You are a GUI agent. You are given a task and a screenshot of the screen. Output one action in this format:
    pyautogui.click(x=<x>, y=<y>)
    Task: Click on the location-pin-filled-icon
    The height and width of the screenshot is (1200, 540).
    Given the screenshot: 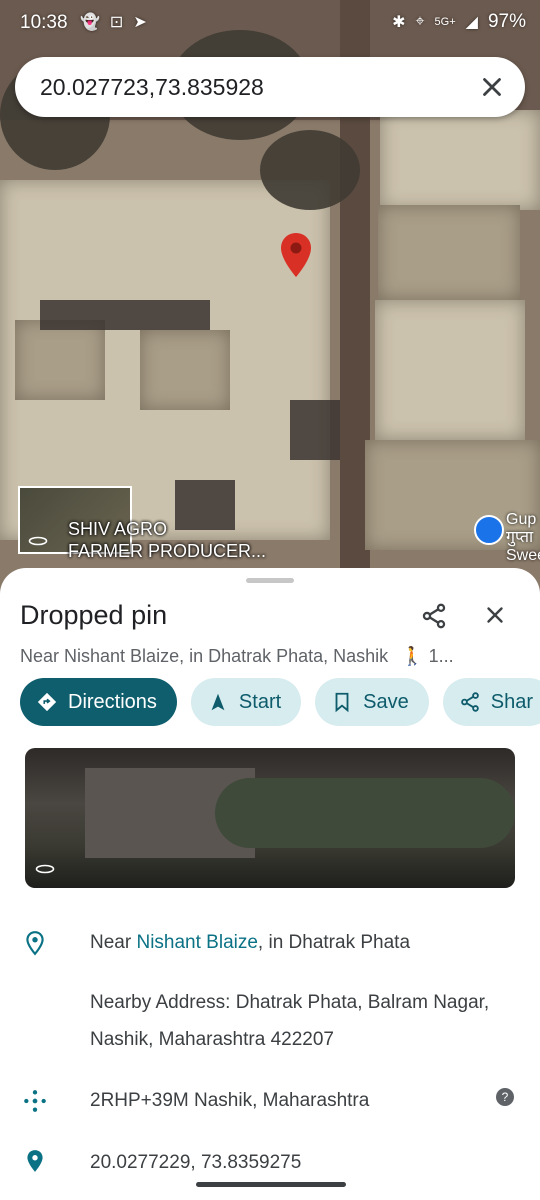 What is the action you would take?
    pyautogui.click(x=35, y=1161)
    